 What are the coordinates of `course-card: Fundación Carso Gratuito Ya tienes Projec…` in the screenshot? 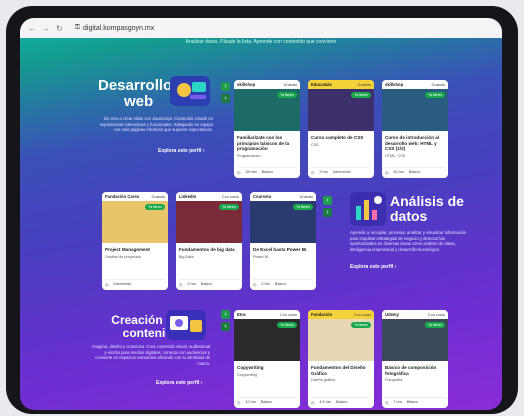 It's located at (135, 241).